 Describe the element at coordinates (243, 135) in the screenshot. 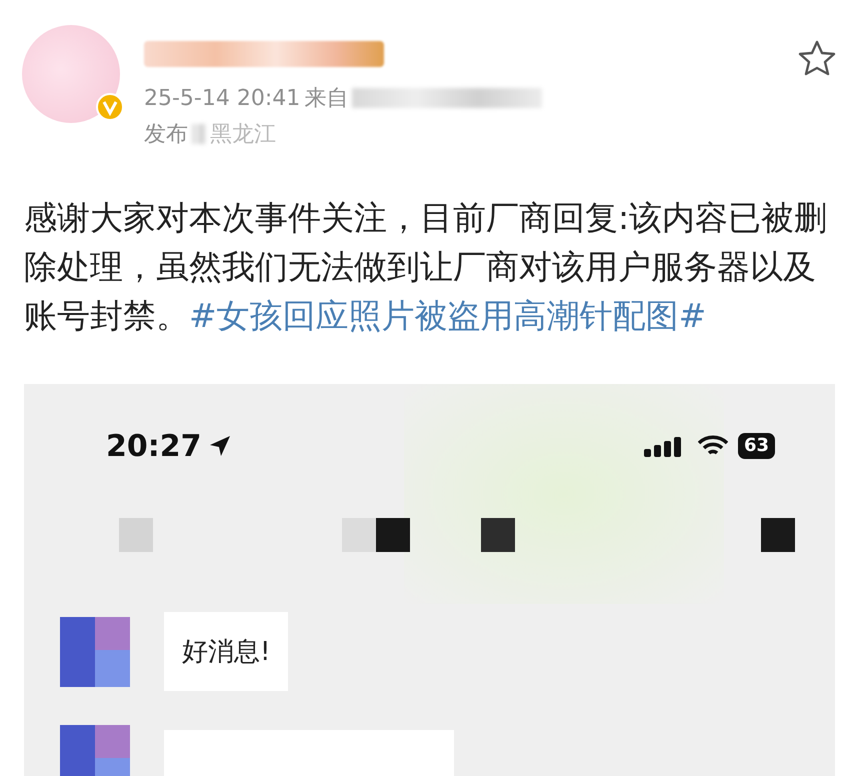

I see `location-text: 黑龙江` at that location.